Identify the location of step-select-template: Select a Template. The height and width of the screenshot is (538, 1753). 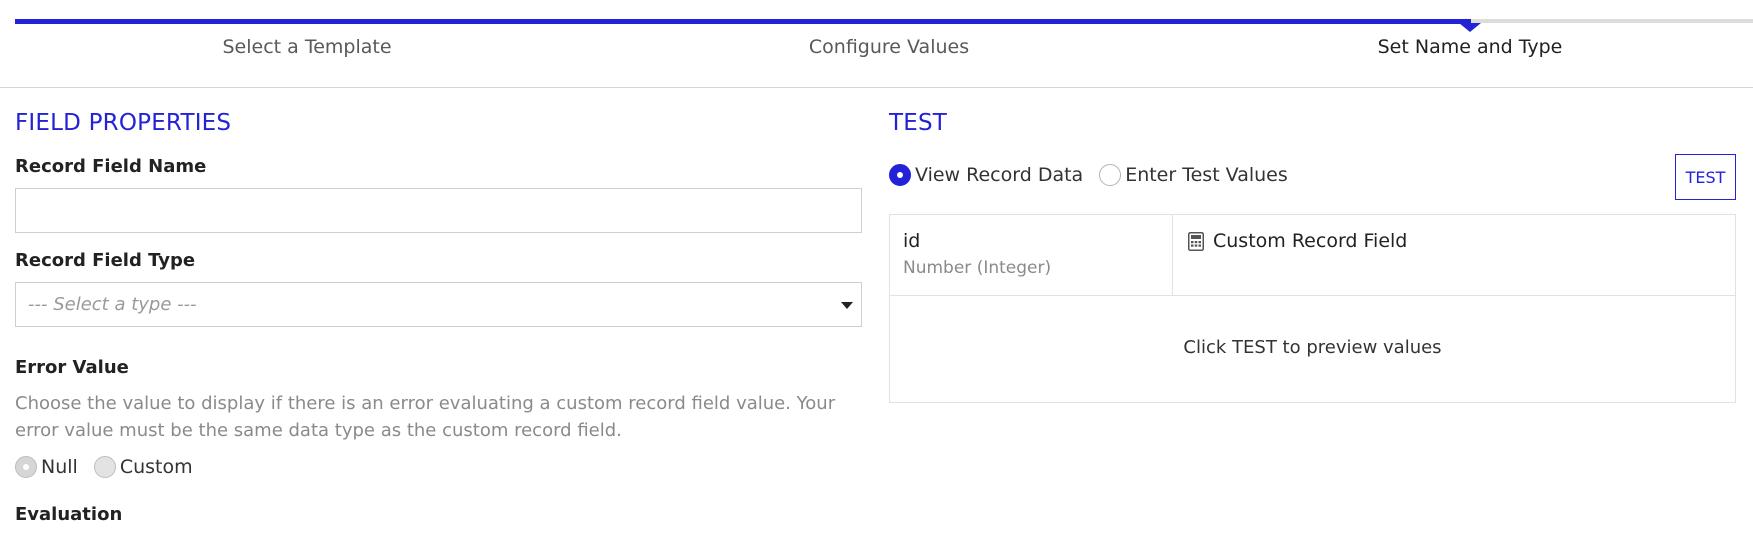
(306, 47).